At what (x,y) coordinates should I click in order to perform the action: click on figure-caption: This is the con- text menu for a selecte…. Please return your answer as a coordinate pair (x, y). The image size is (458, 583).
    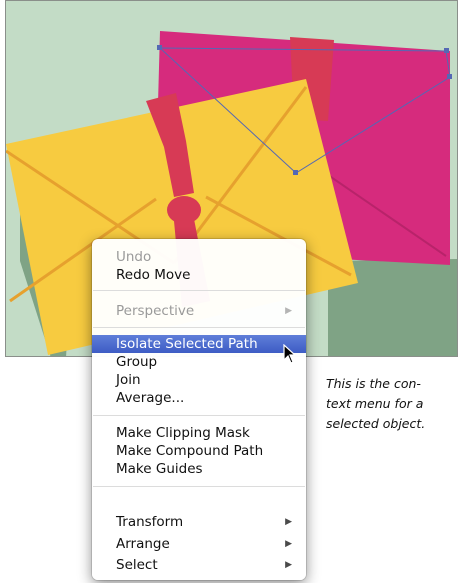
    Looking at the image, I should click on (392, 404).